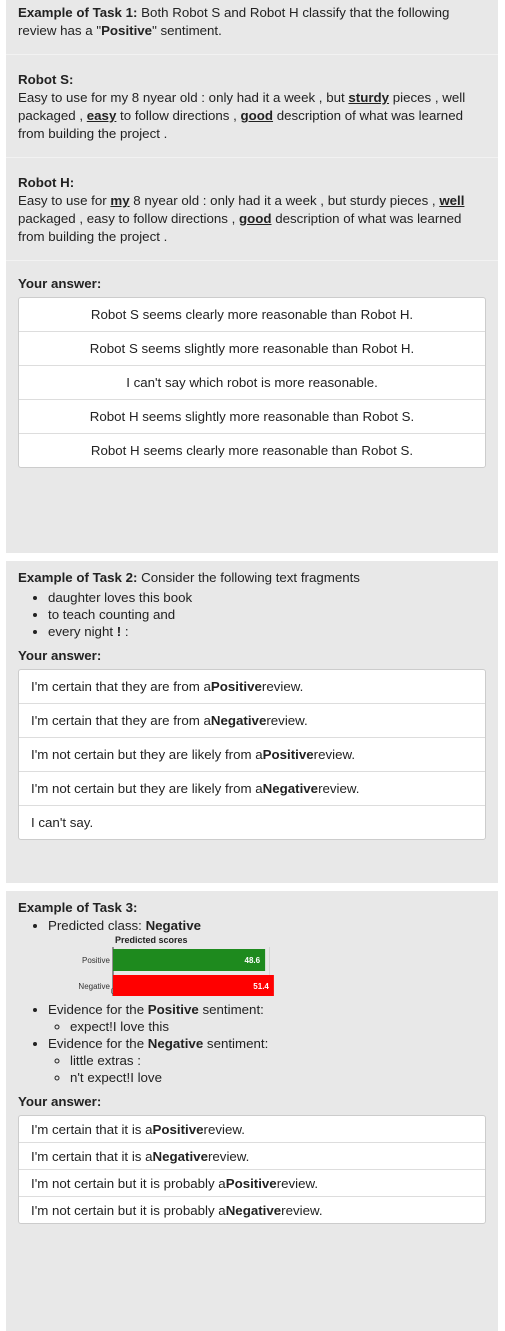 This screenshot has height=1331, width=505. What do you see at coordinates (253, 960) in the screenshot?
I see `chart-value-label: 48.6` at bounding box center [253, 960].